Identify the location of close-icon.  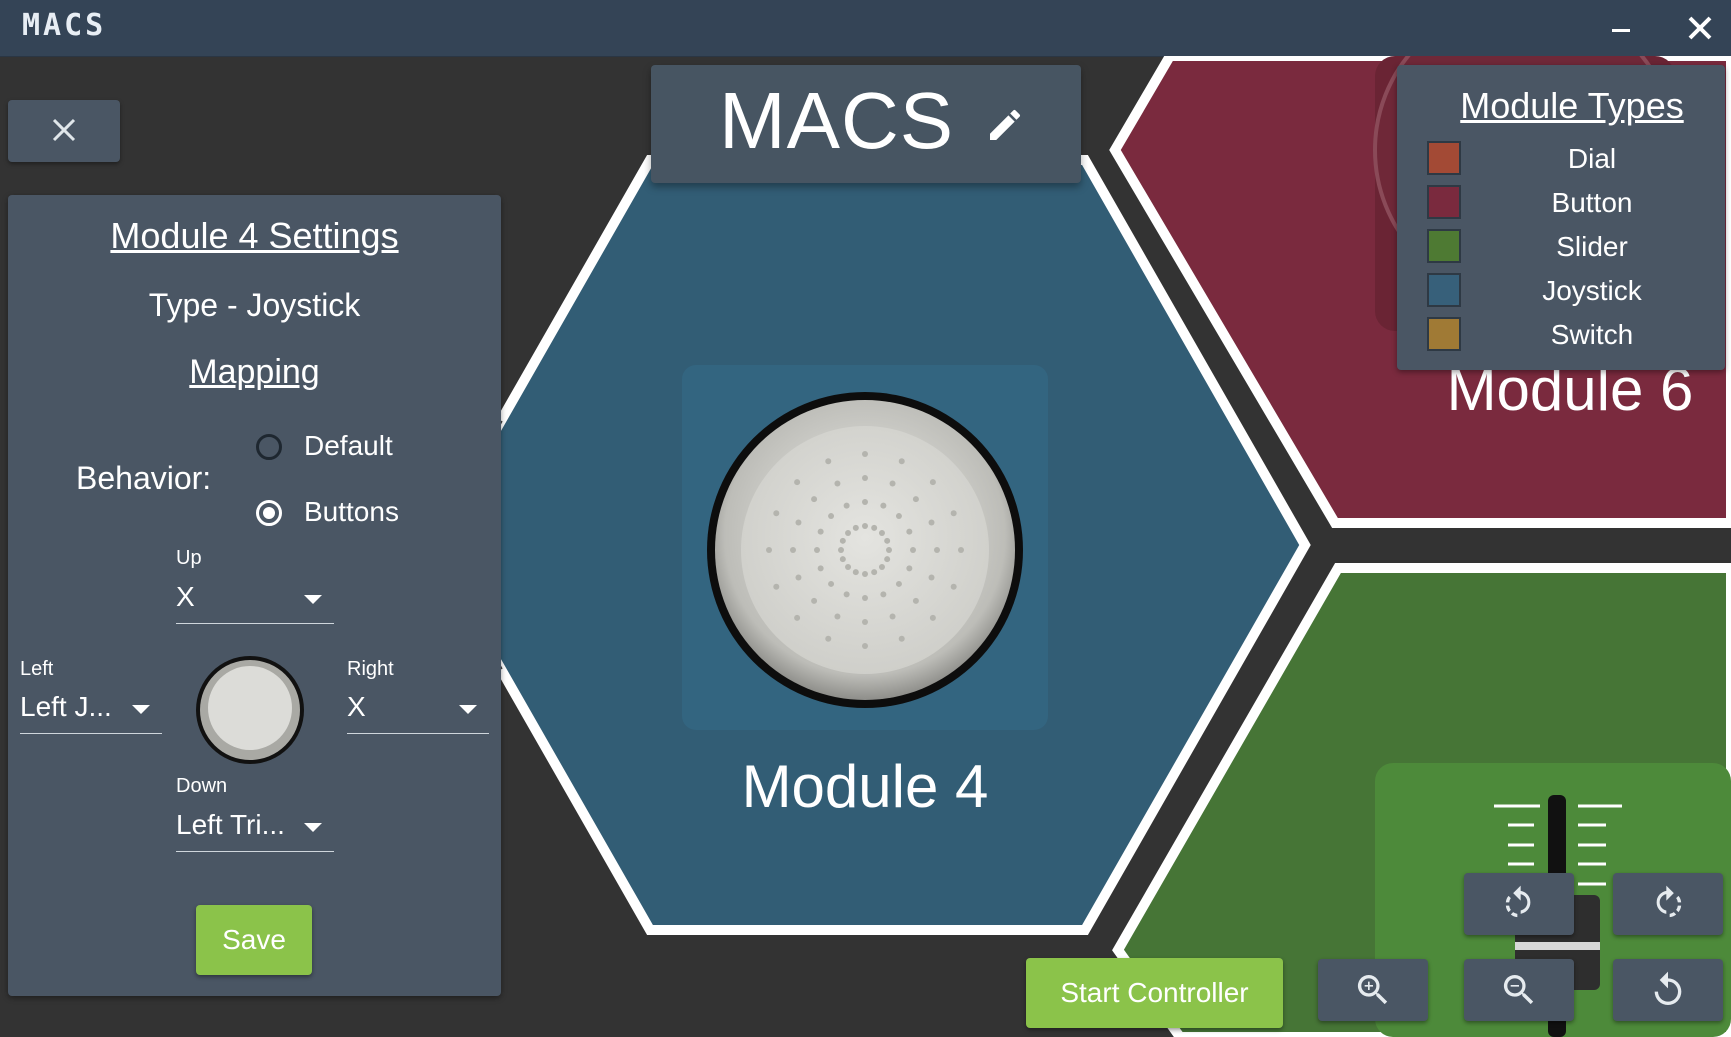
(1700, 28).